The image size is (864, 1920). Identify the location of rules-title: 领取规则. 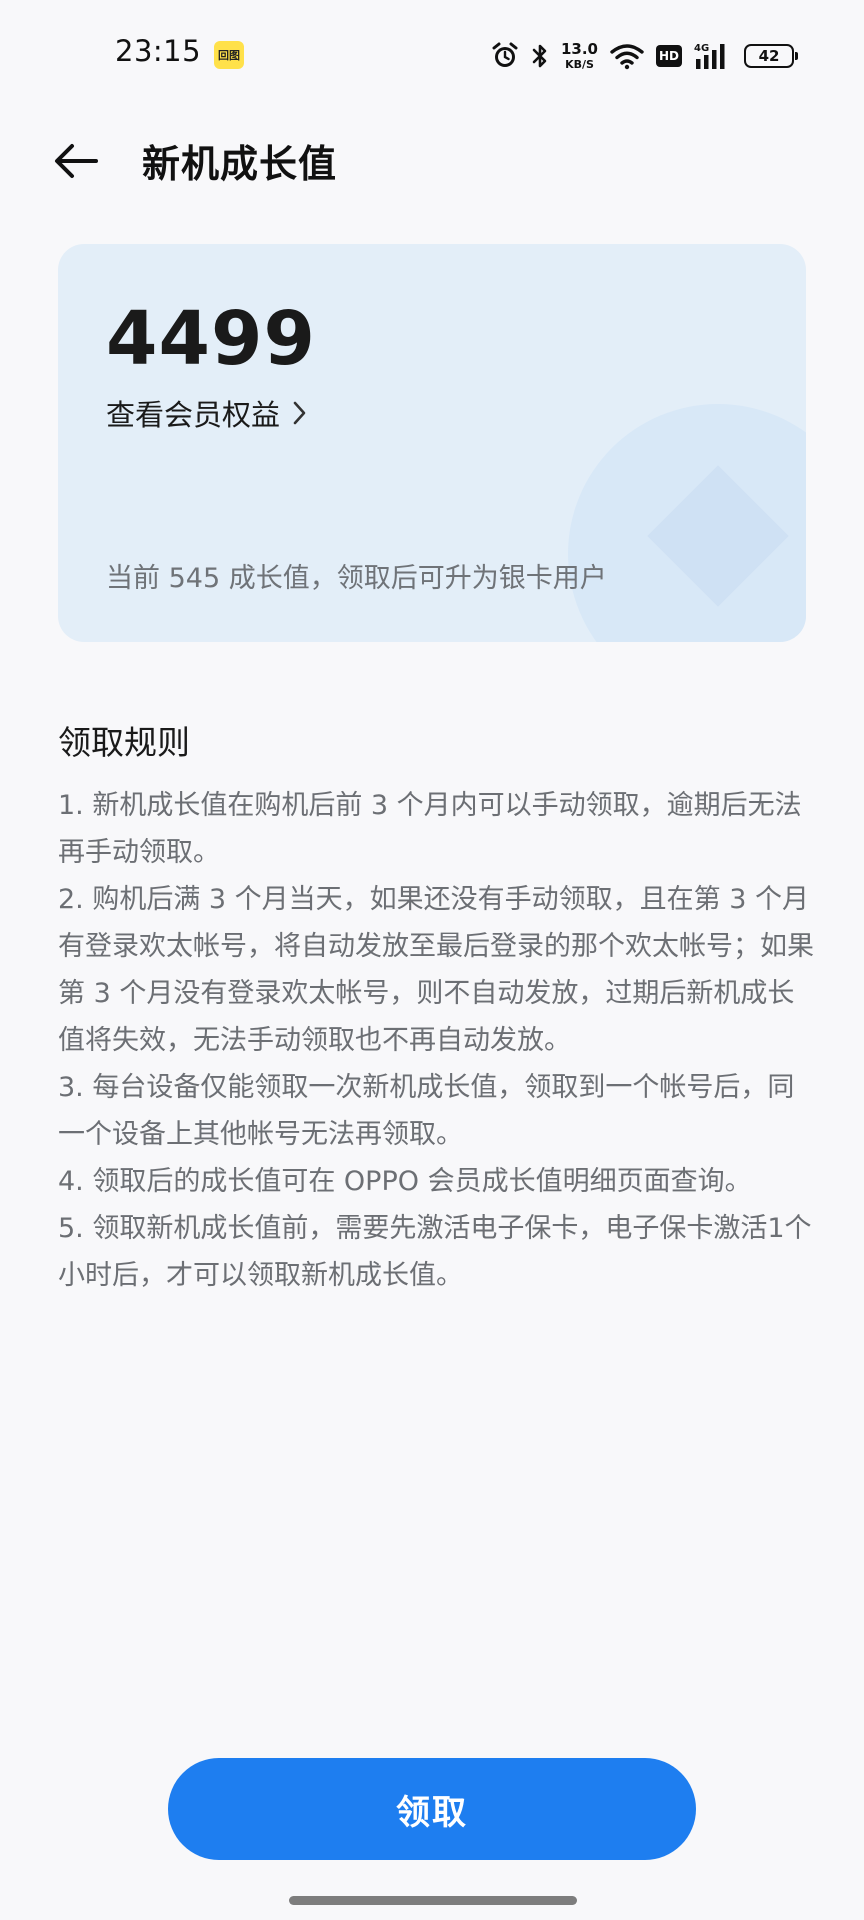
(124, 742).